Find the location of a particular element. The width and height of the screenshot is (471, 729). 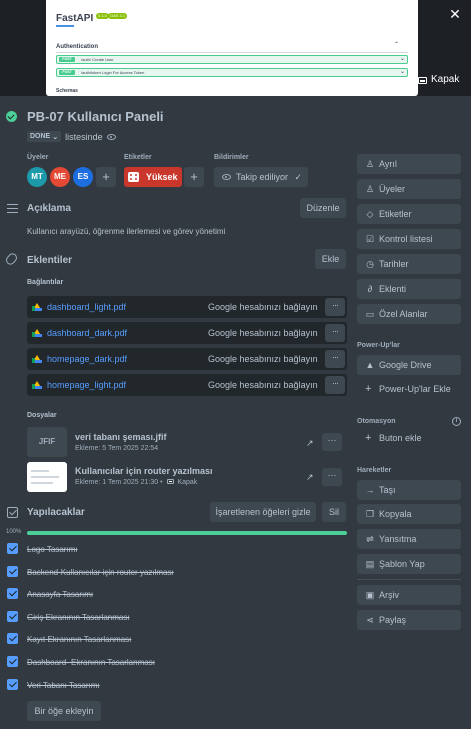

archive-icon: ▣ is located at coordinates (370, 595).